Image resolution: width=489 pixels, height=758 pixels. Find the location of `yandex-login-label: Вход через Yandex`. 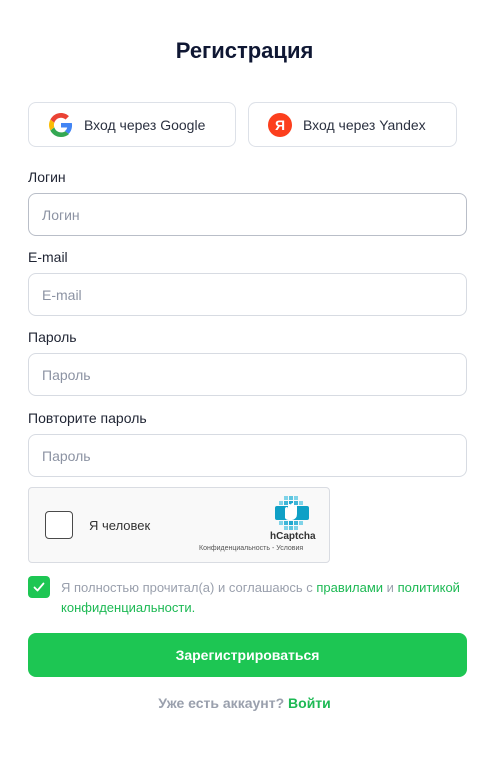

yandex-login-label: Вход через Yandex is located at coordinates (364, 124).